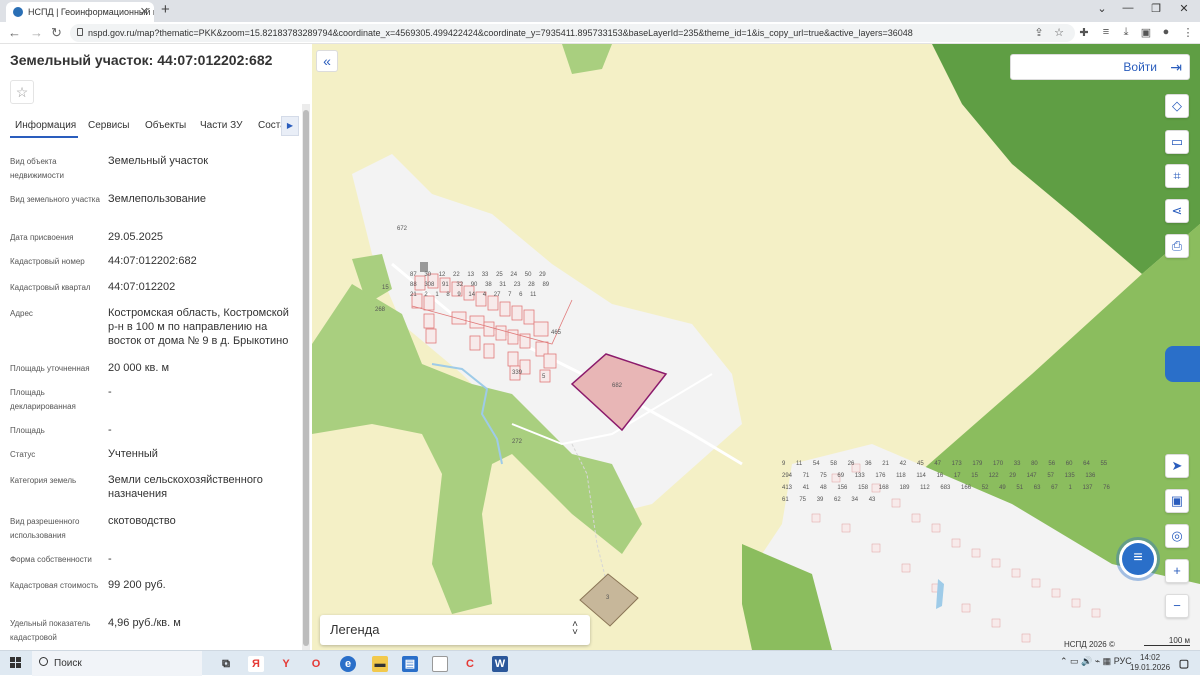  What do you see at coordinates (1156, 8) in the screenshot?
I see `maximize-button: ❐` at bounding box center [1156, 8].